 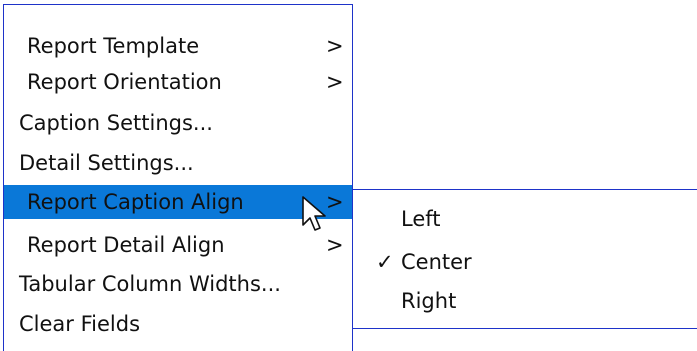 I want to click on submenu-item-label: Left, so click(x=421, y=219).